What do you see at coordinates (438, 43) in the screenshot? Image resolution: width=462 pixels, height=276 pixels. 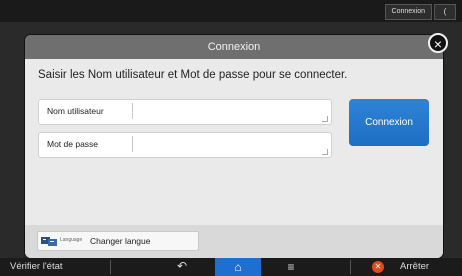 I see `close-icon: ×` at bounding box center [438, 43].